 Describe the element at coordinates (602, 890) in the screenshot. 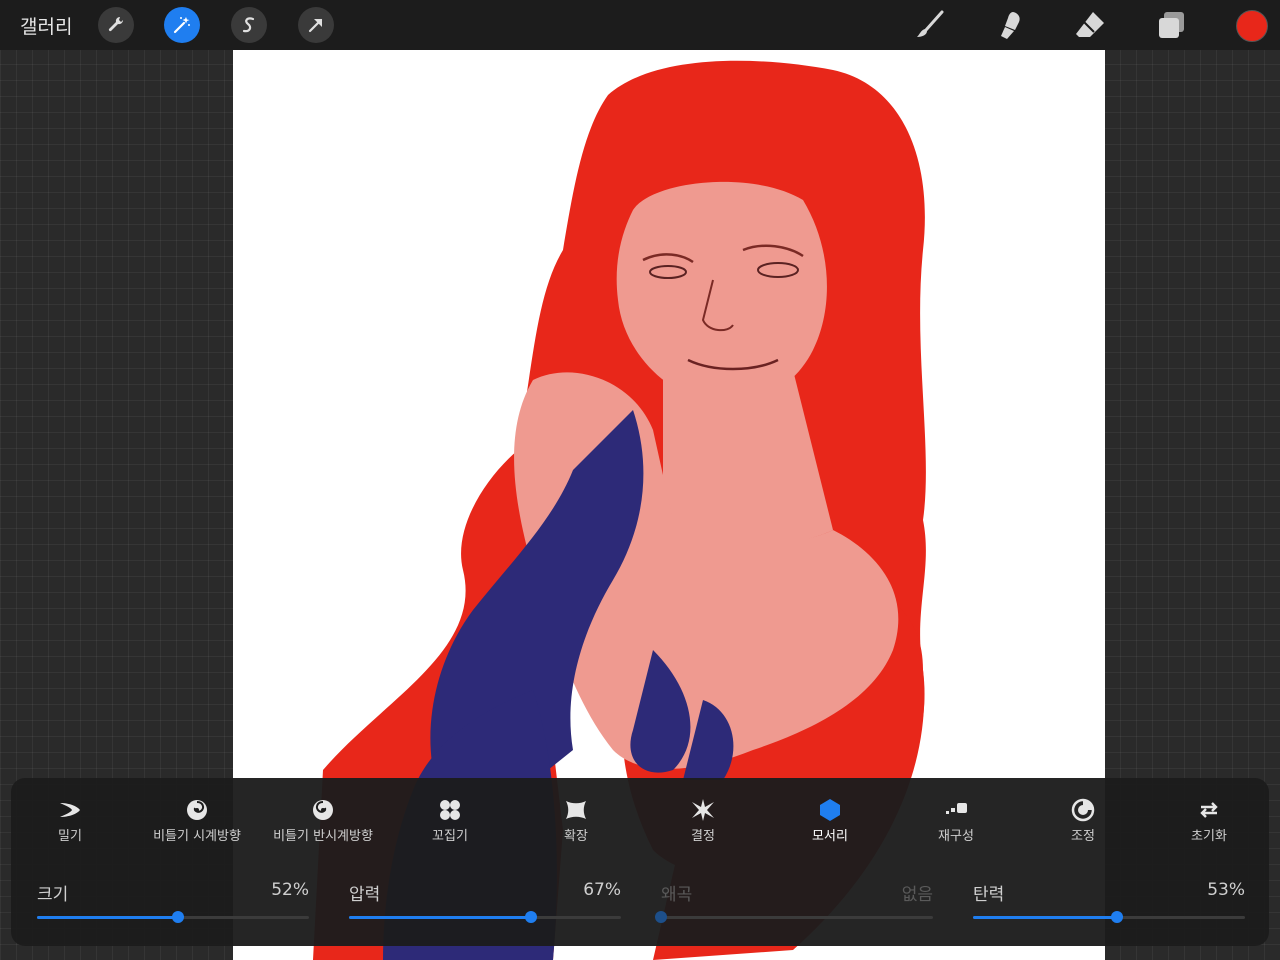

I see `slider-value: 67%` at that location.